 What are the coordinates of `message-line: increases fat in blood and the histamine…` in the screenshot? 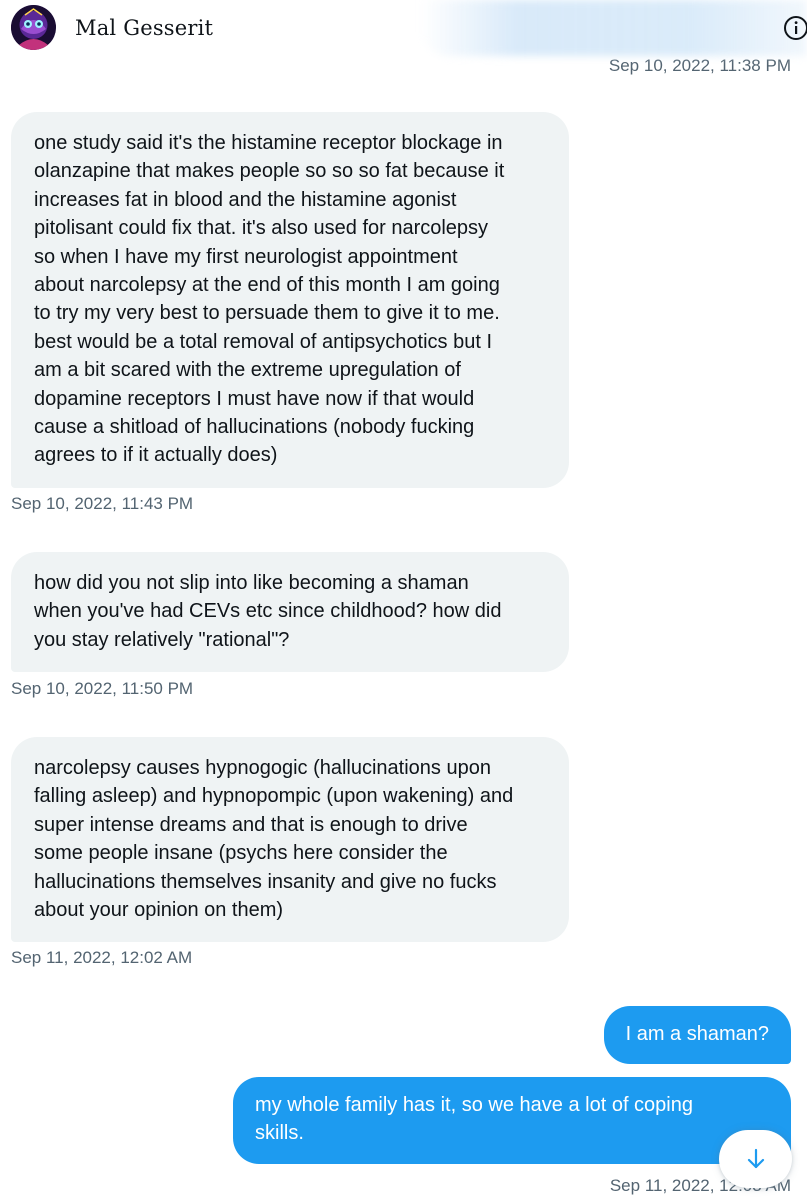 It's located at (245, 199).